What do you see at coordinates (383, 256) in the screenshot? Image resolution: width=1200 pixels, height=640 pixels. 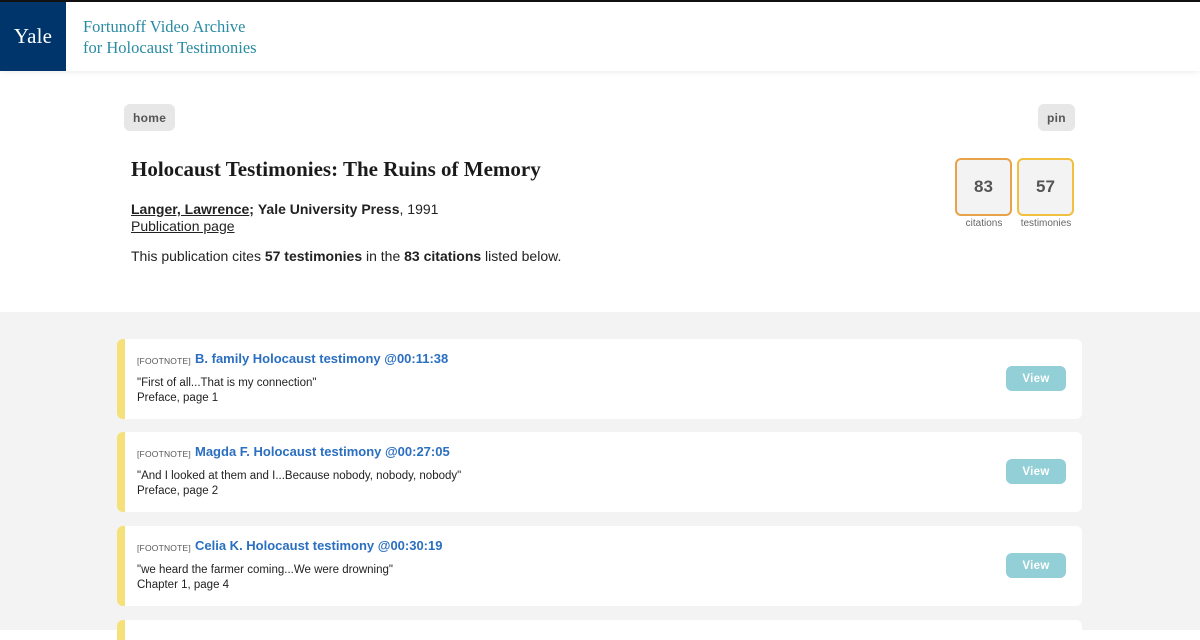 I see `summary-middle: in the` at bounding box center [383, 256].